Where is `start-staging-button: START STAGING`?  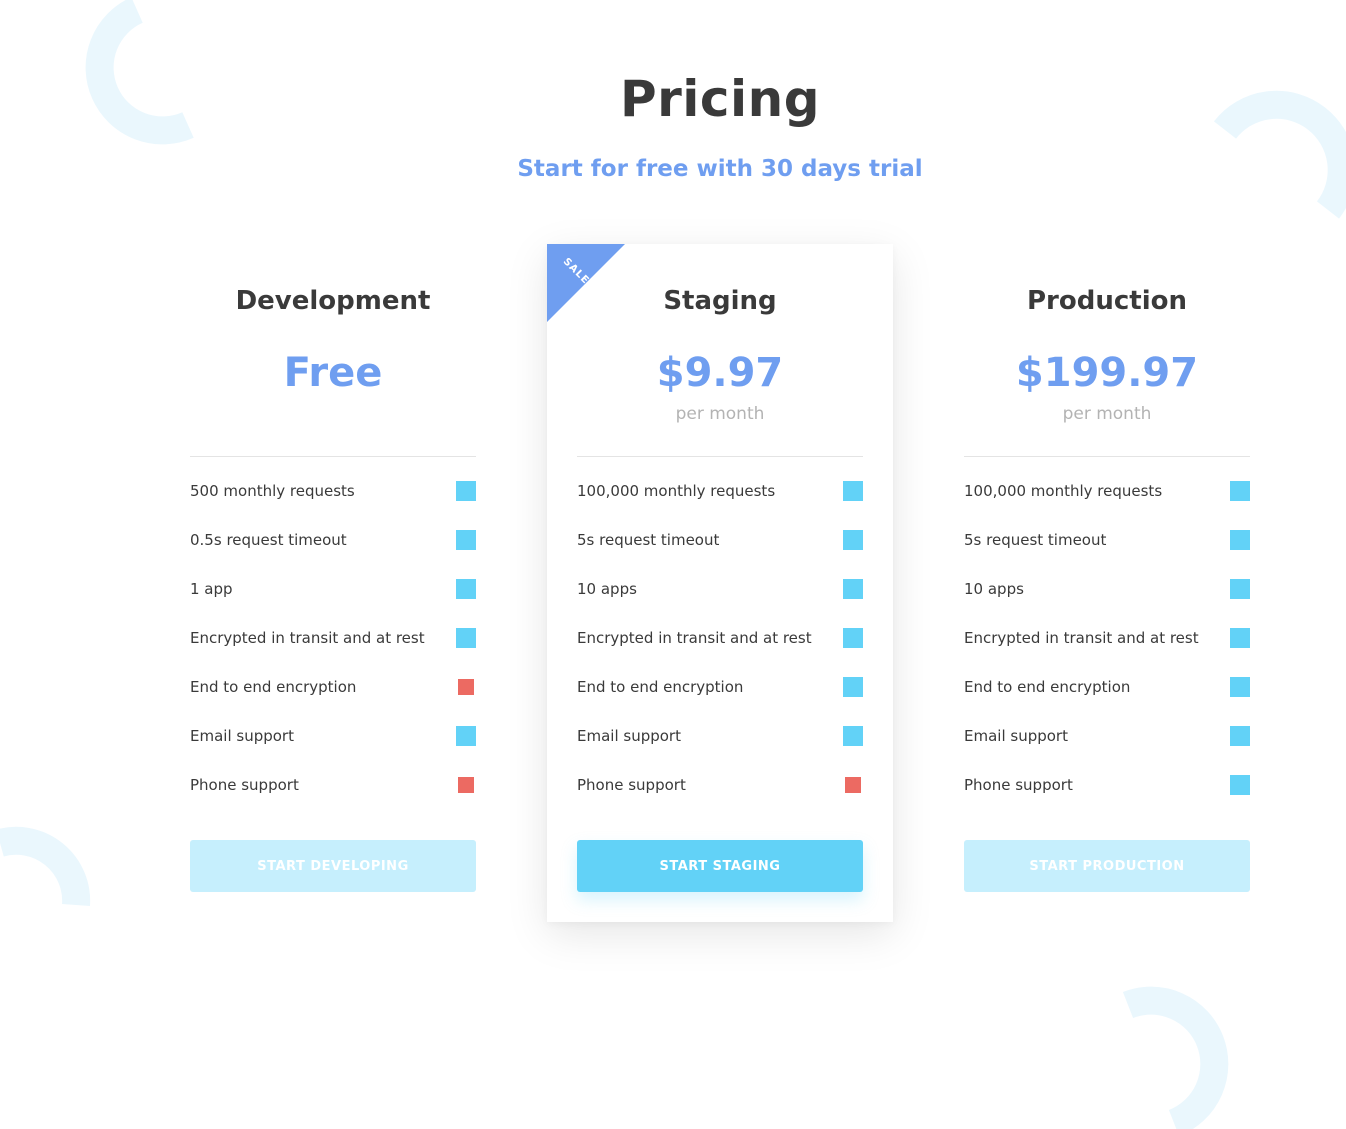
start-staging-button: START STAGING is located at coordinates (720, 866).